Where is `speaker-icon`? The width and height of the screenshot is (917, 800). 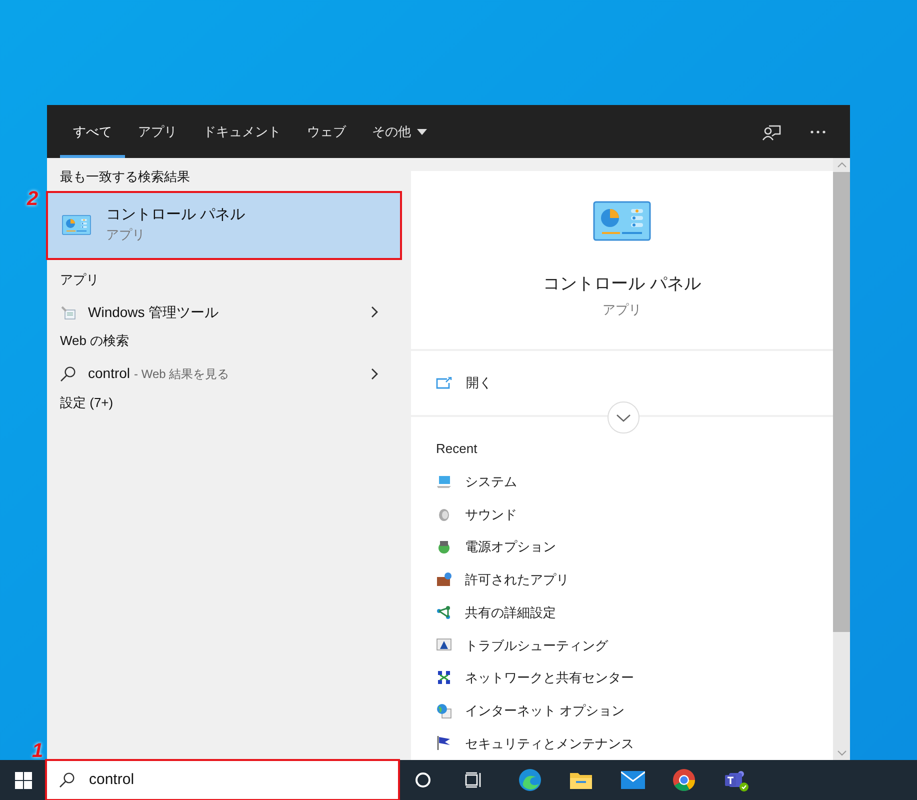 speaker-icon is located at coordinates (444, 514).